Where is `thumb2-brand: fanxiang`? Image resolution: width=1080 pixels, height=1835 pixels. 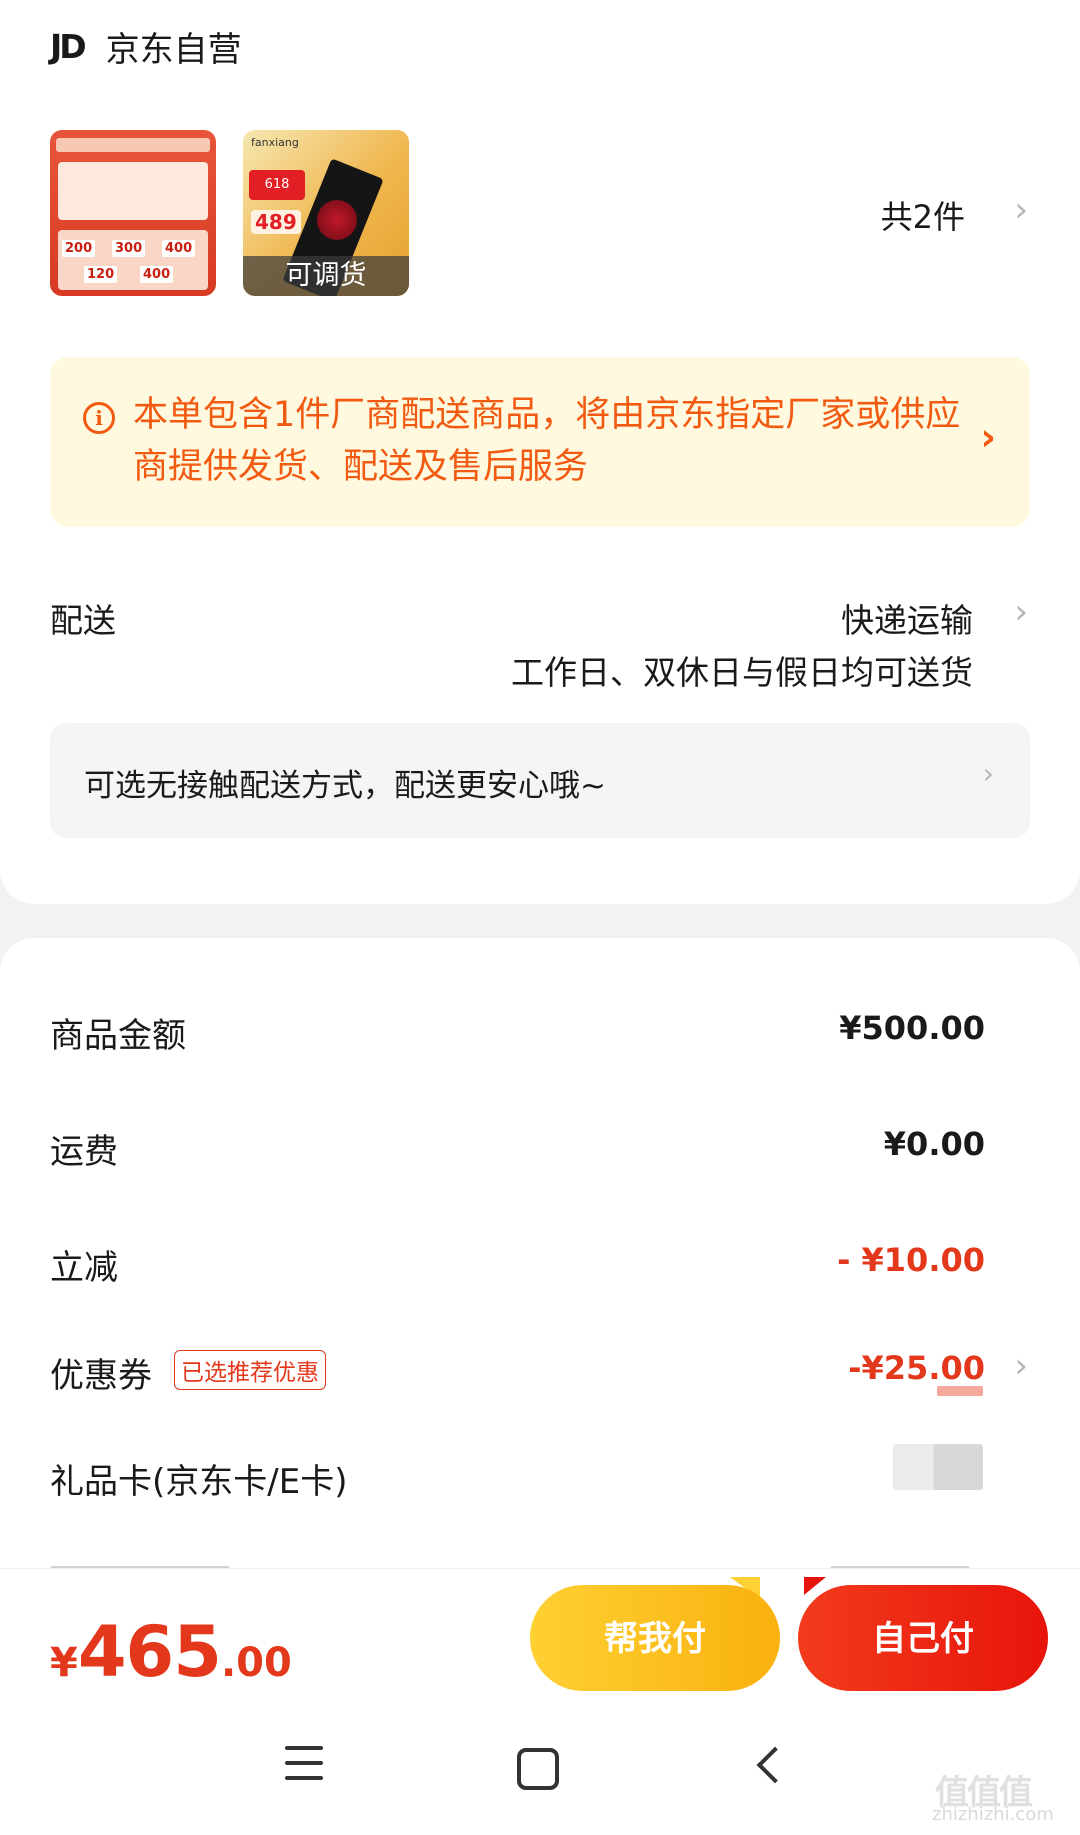 thumb2-brand: fanxiang is located at coordinates (275, 142).